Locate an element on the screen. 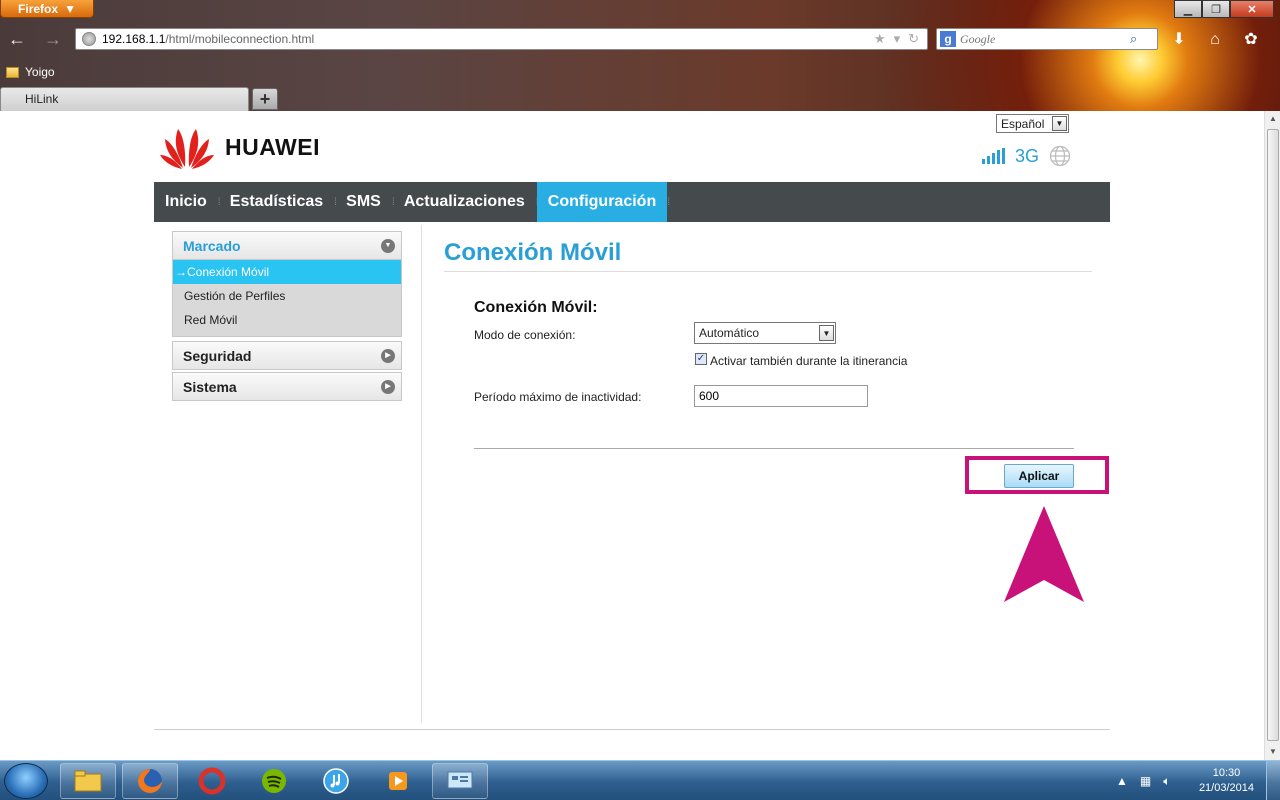  idle-period-input is located at coordinates (781, 396).